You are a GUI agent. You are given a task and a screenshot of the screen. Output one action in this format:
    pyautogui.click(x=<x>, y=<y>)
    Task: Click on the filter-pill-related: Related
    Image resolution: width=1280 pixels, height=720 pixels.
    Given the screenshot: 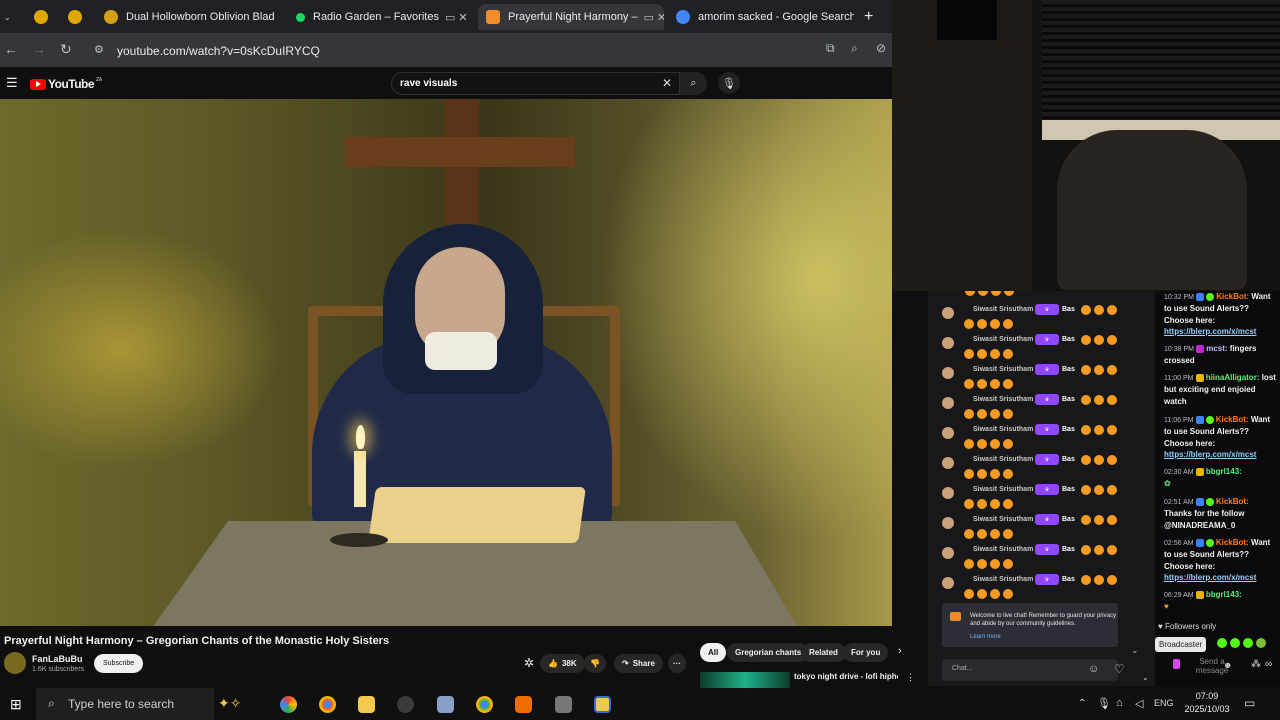 What is the action you would take?
    pyautogui.click(x=823, y=652)
    